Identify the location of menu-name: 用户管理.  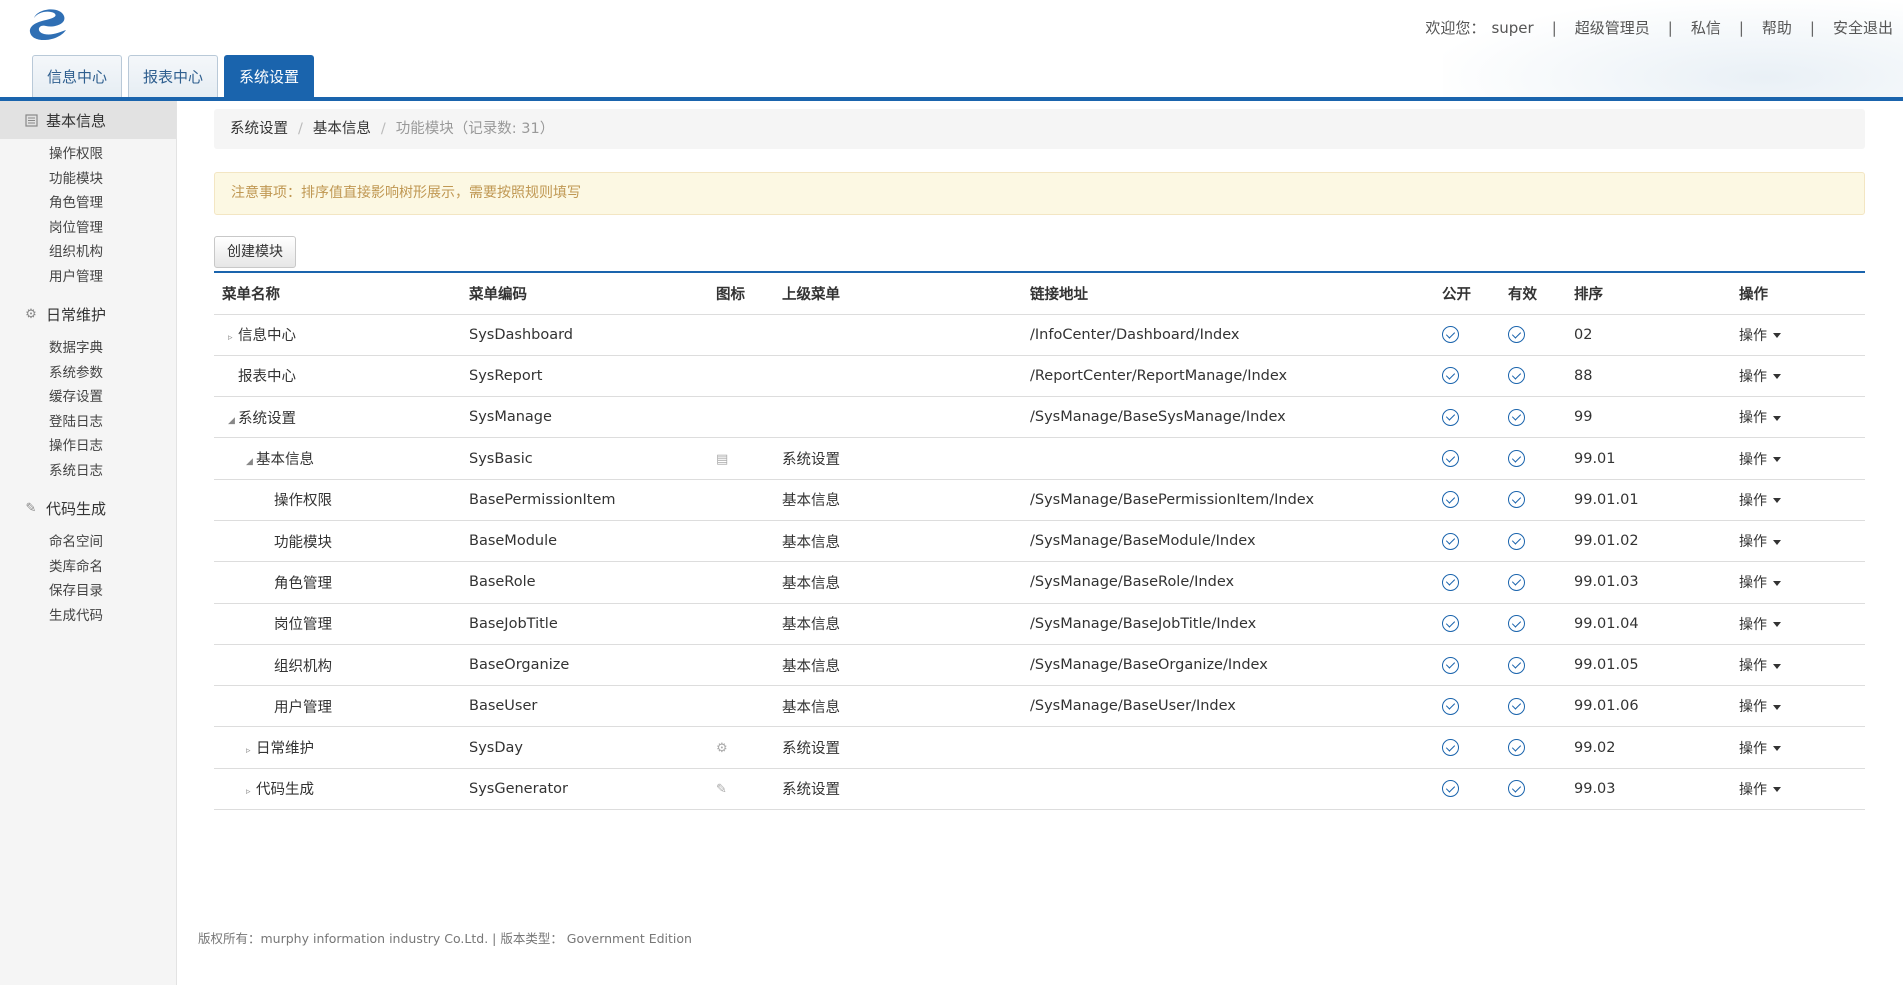
(303, 707).